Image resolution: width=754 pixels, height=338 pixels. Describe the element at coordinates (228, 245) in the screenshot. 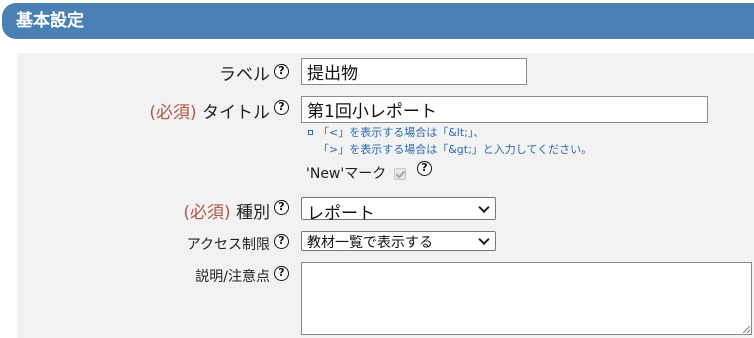

I see `access-field-label: アクセス制限` at that location.